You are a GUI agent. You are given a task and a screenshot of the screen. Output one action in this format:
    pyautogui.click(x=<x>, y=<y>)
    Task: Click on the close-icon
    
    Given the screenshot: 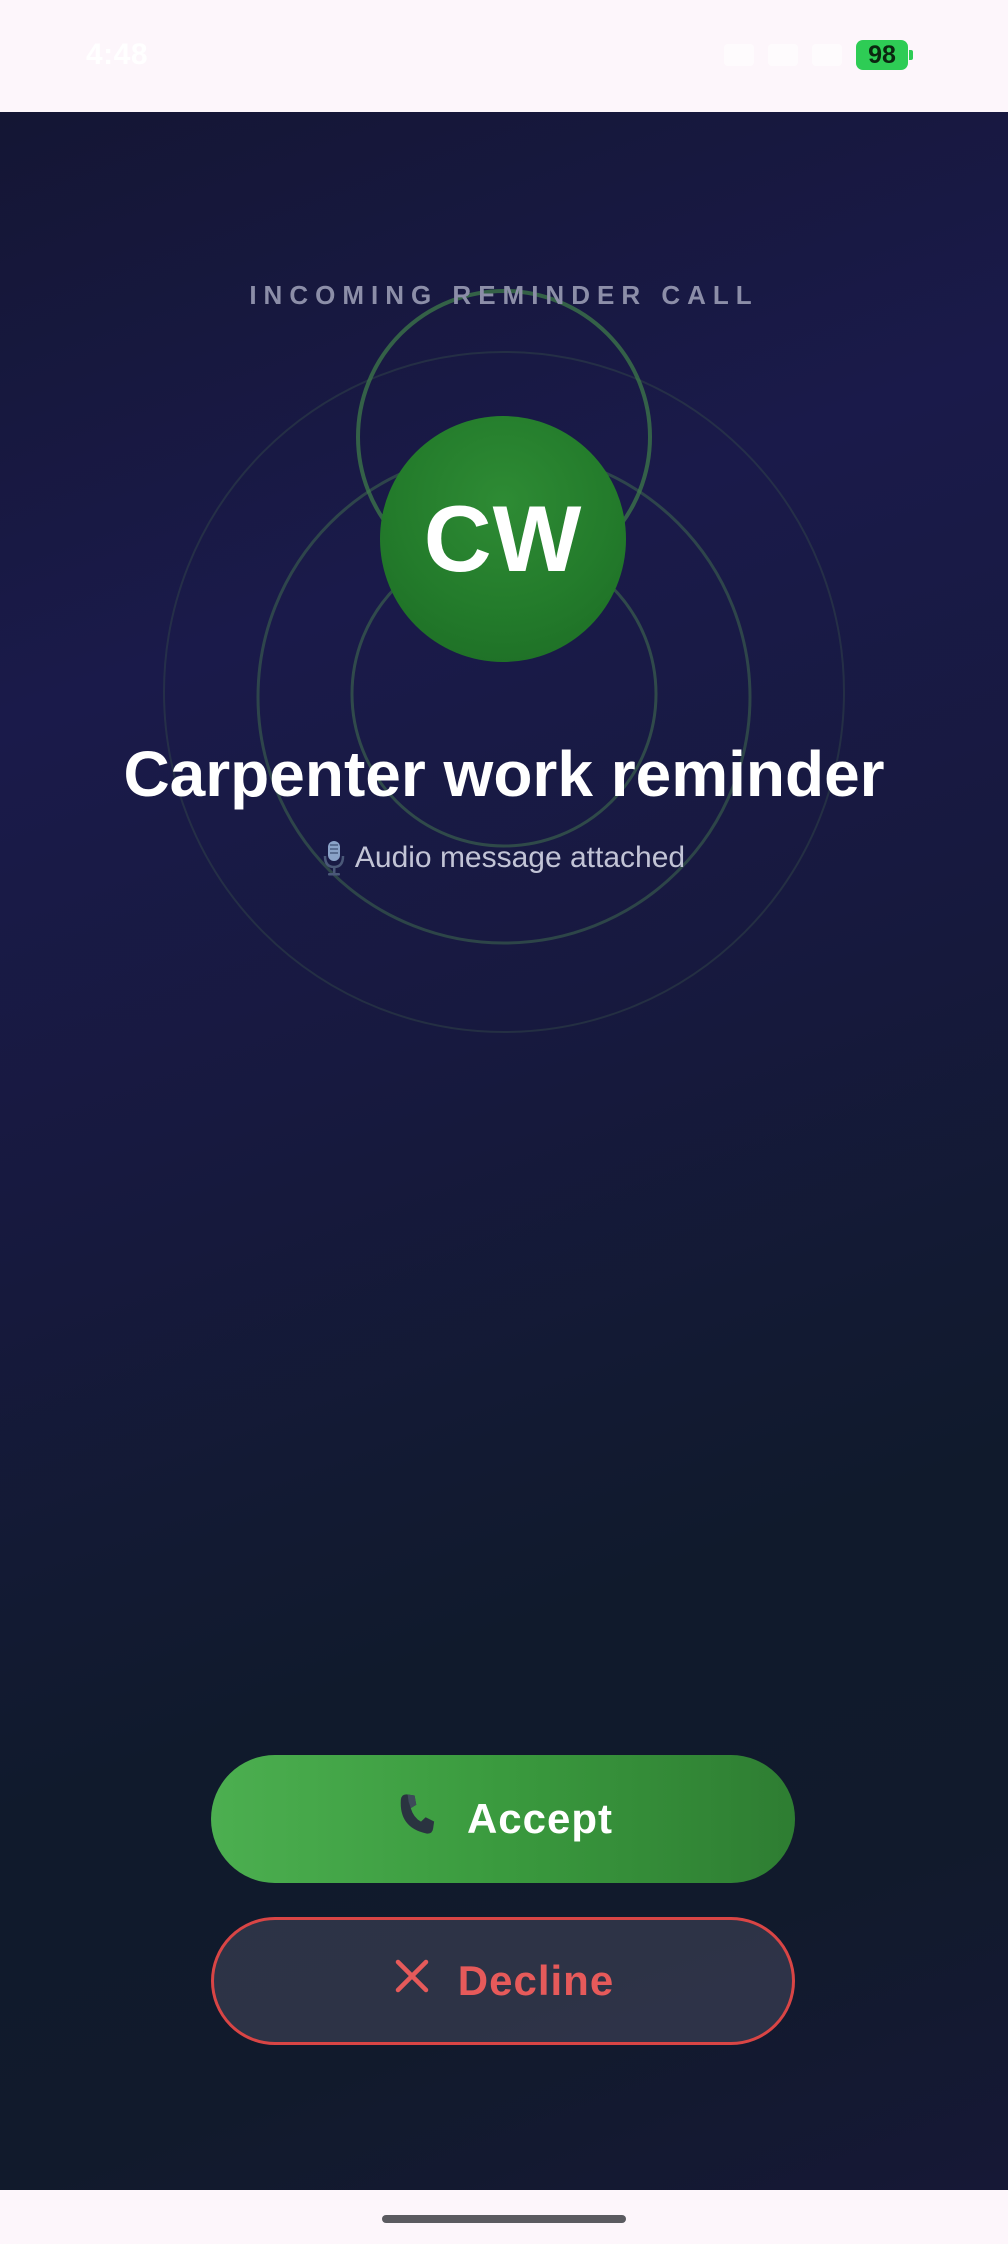 What is the action you would take?
    pyautogui.click(x=412, y=1981)
    